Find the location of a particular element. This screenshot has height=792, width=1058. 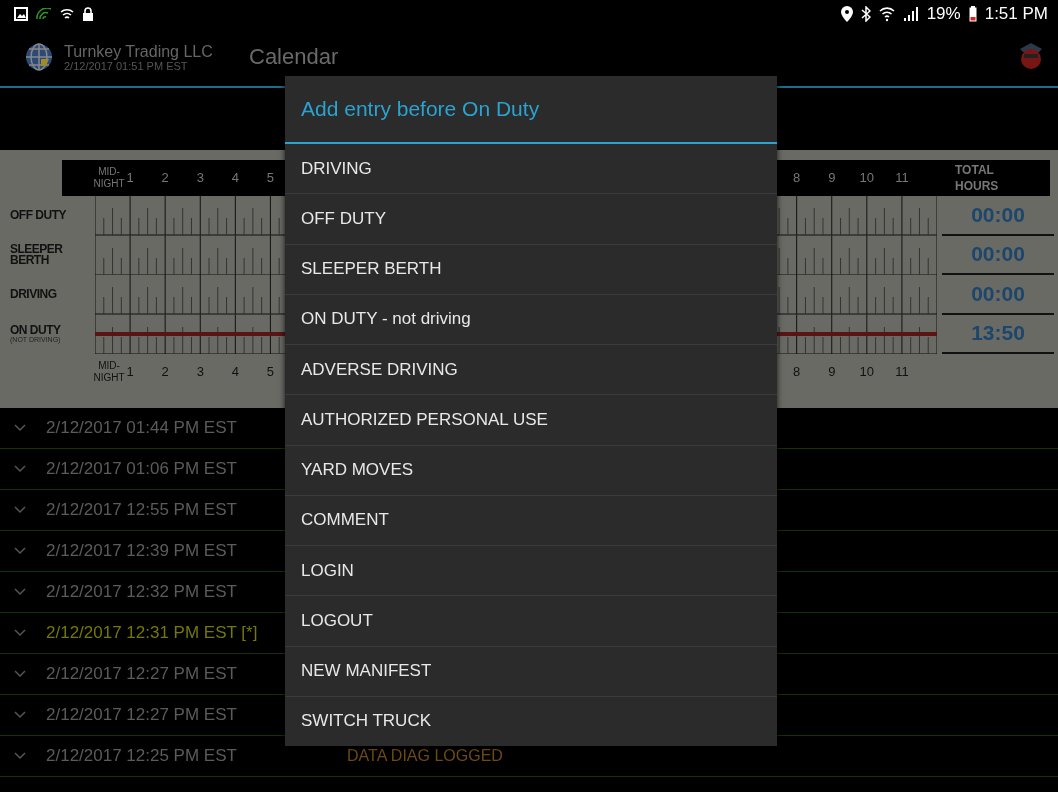

bluetooth-icon is located at coordinates (865, 14).